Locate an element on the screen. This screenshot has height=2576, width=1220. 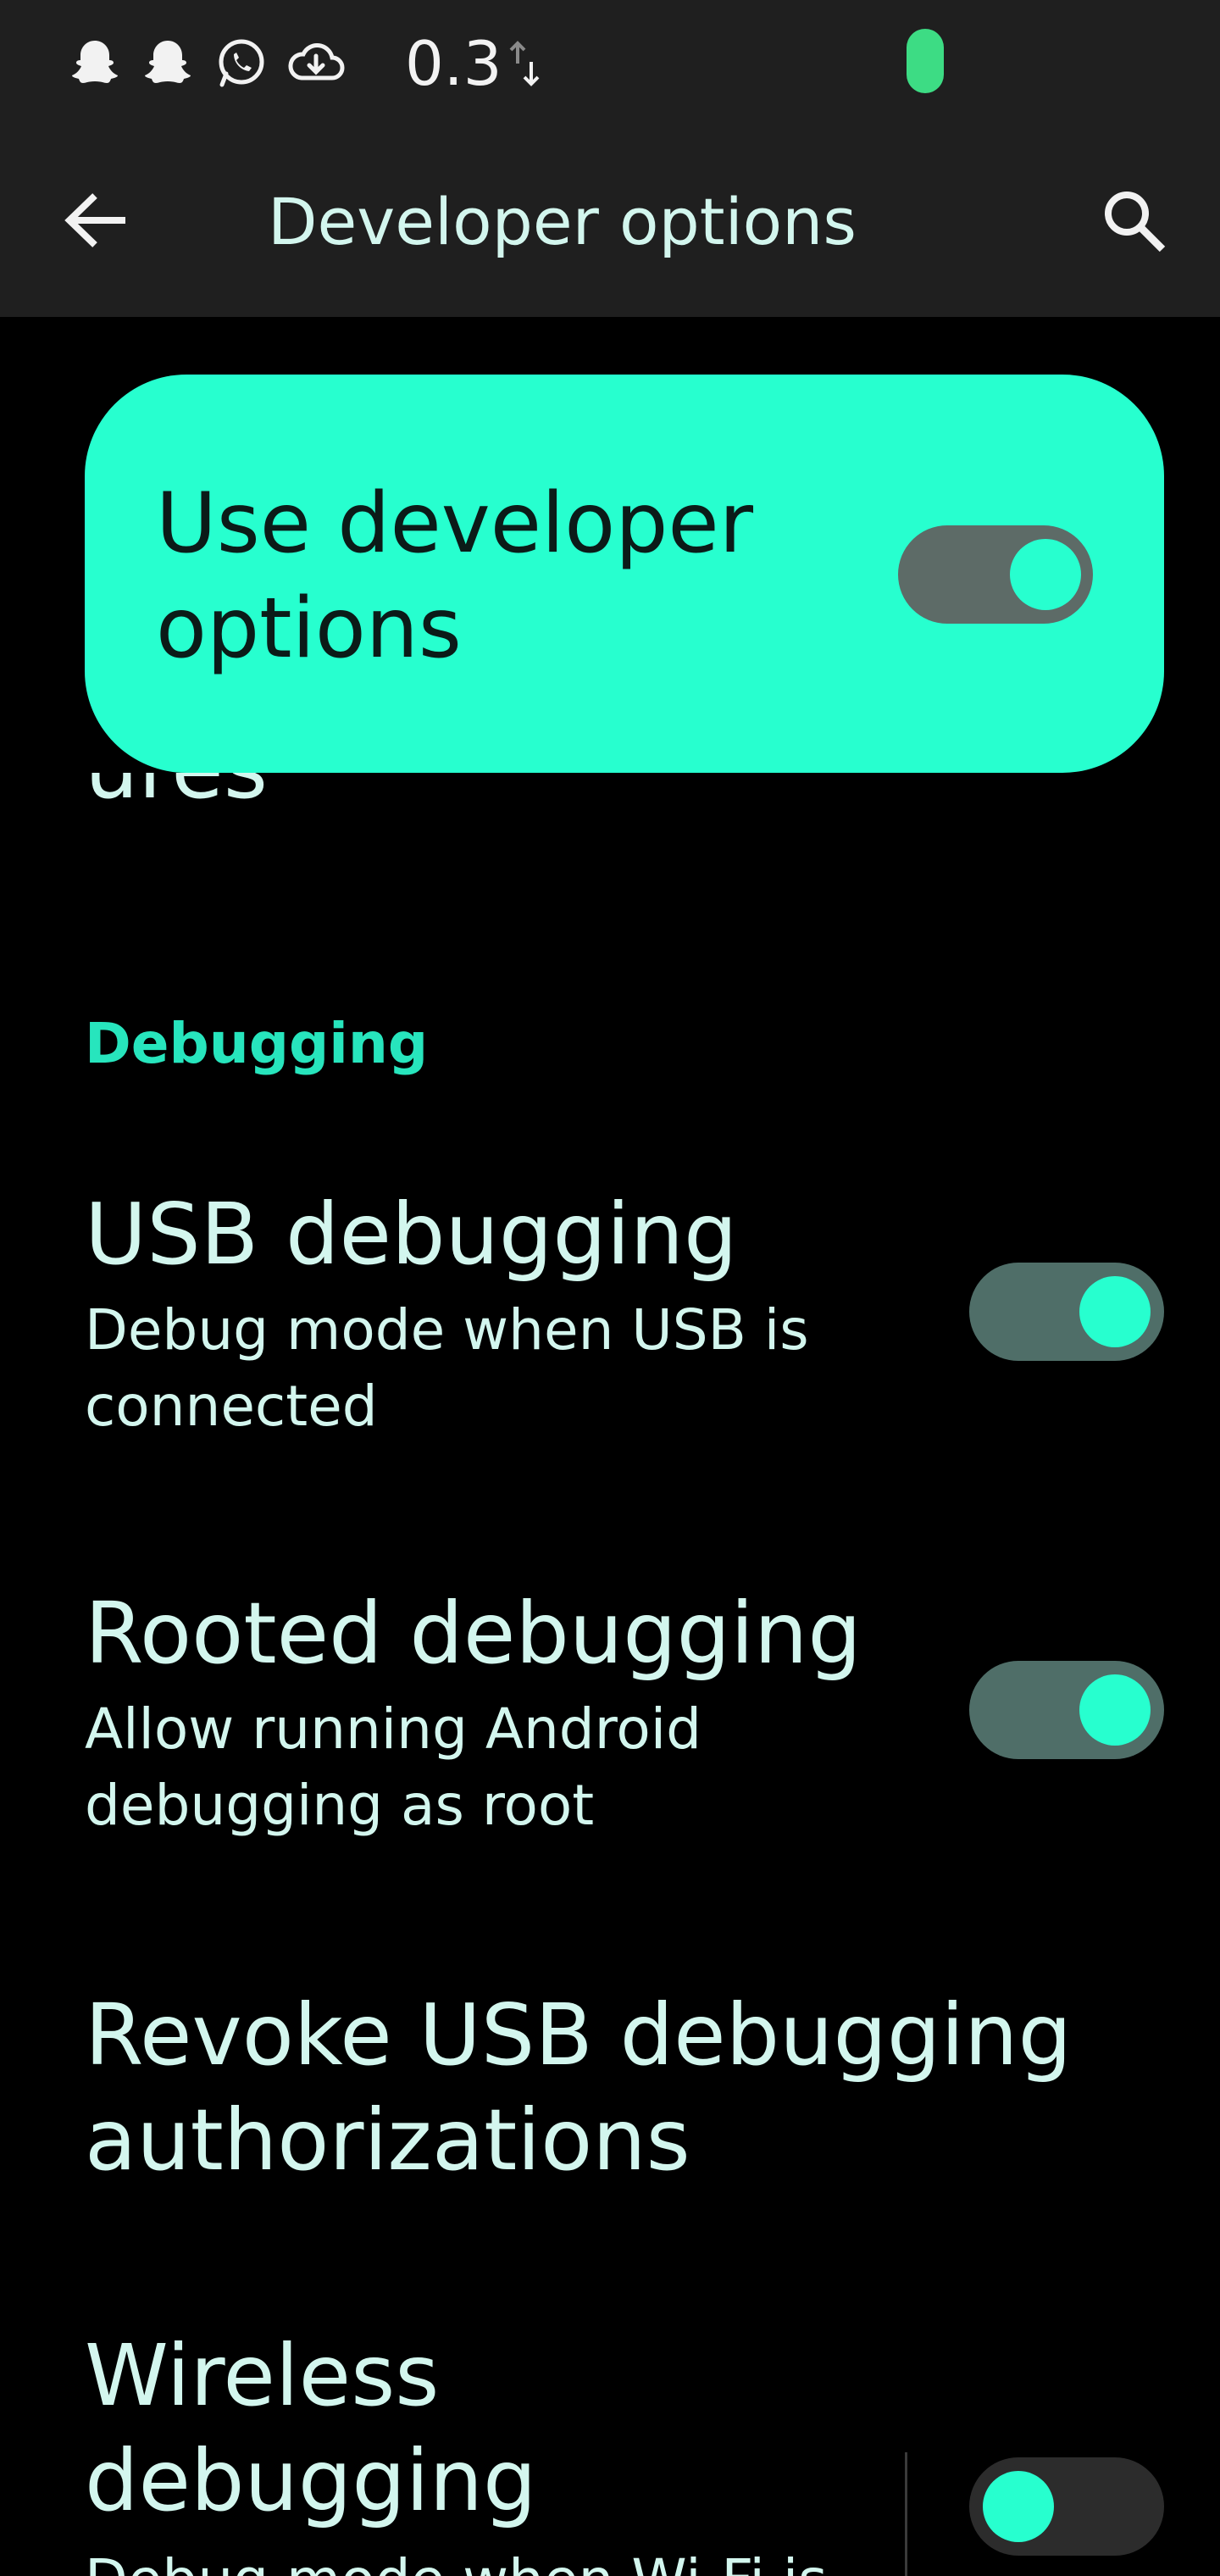
cloud-download-icon is located at coordinates (316, 63).